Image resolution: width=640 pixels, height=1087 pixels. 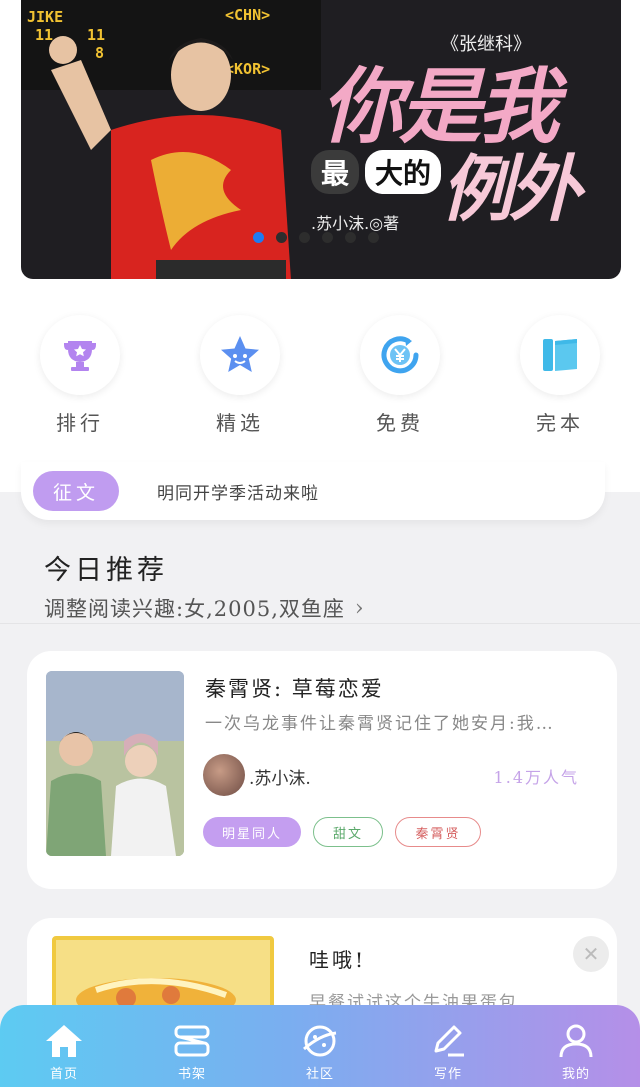 I want to click on tab-label: 首页, so click(x=63, y=1074).